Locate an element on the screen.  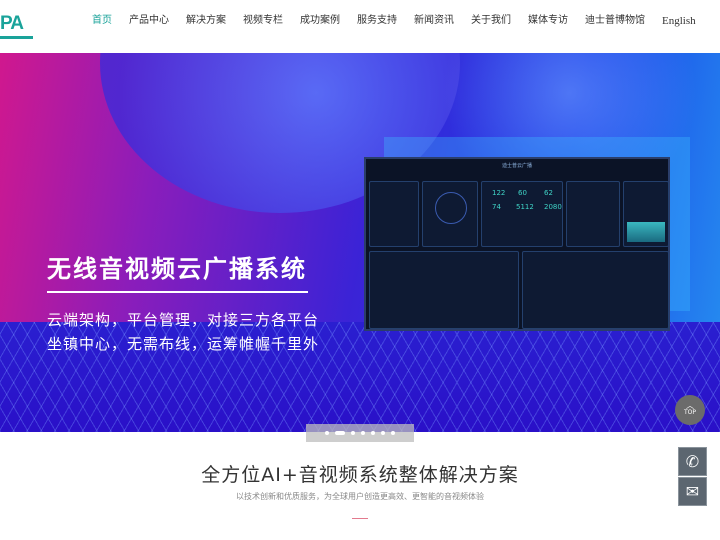
banner-line-1: 云端架构，平台管理，对接三方各平台 is located at coordinates (183, 320).